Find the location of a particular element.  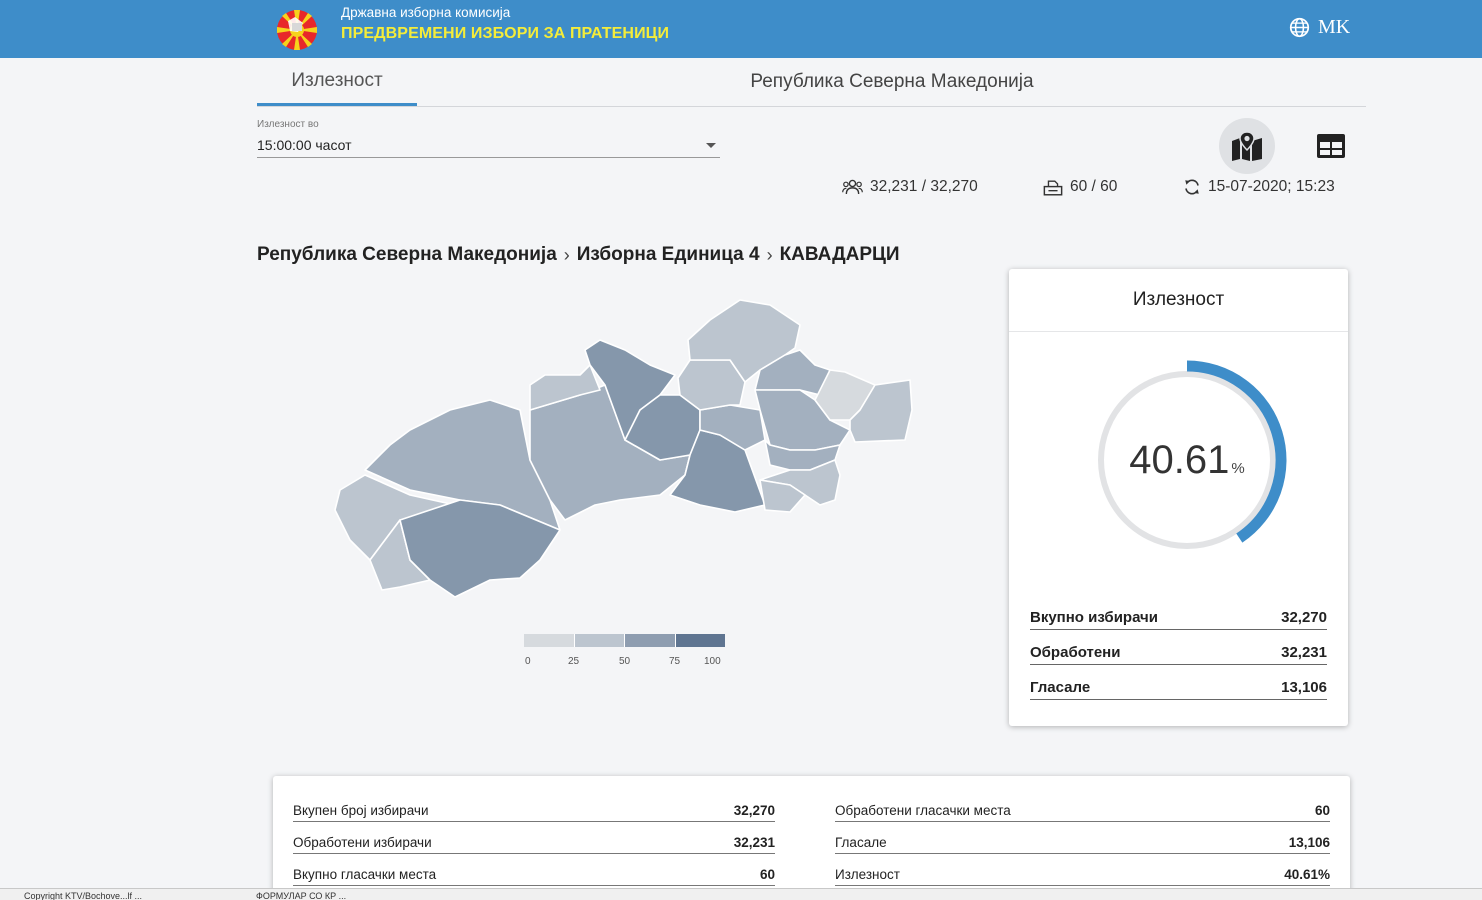

summary-label: Обработени избирачи is located at coordinates (362, 842).